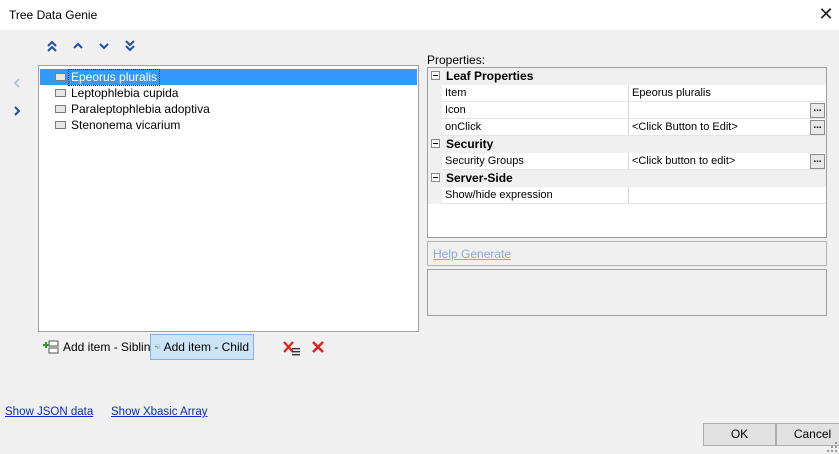 The image size is (839, 454). I want to click on property-value: <Click Button to Edit>, so click(685, 127).